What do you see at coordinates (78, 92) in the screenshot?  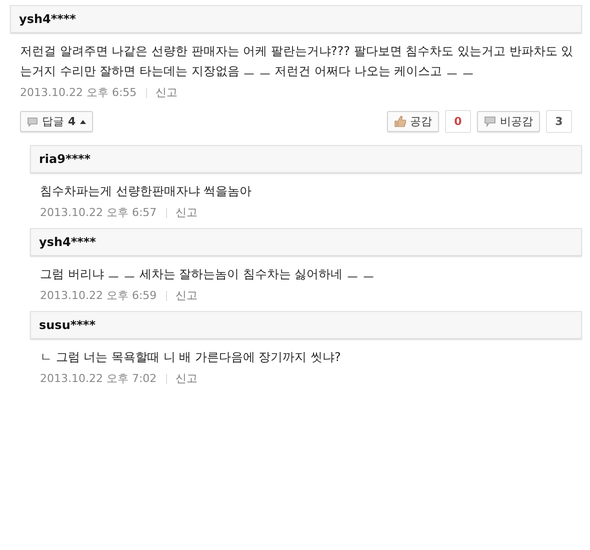 I see `comment-date: 2013.10.22 오후 6:55` at bounding box center [78, 92].